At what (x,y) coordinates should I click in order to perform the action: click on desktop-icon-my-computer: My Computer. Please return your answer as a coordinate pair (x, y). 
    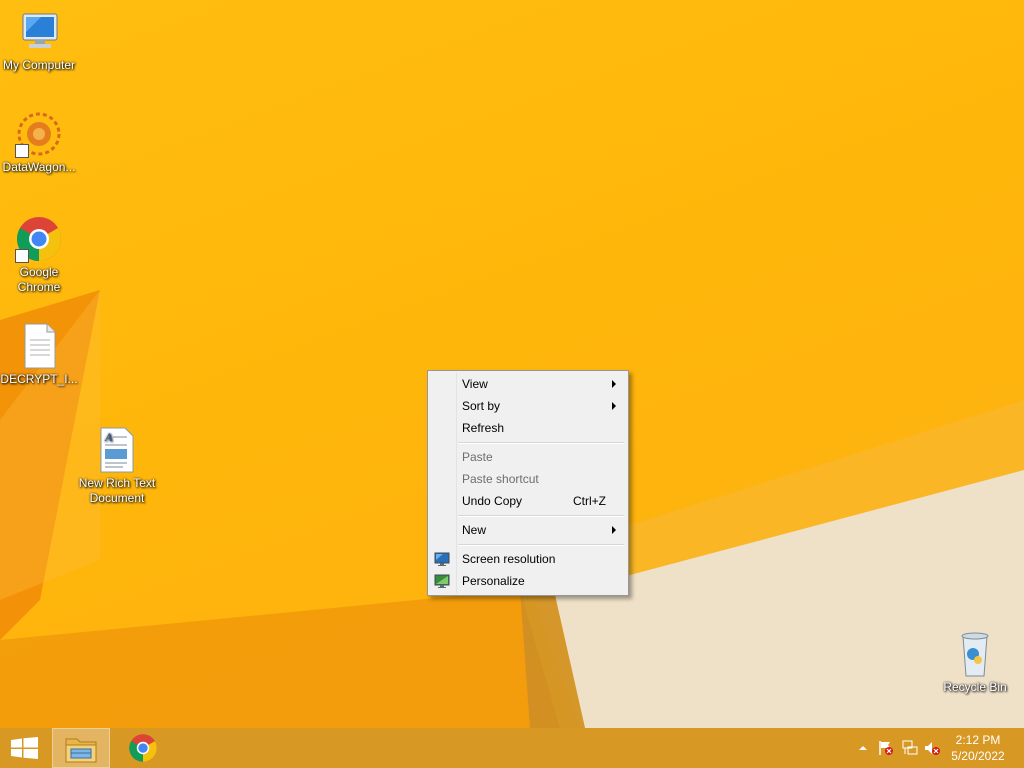
    Looking at the image, I should click on (39, 40).